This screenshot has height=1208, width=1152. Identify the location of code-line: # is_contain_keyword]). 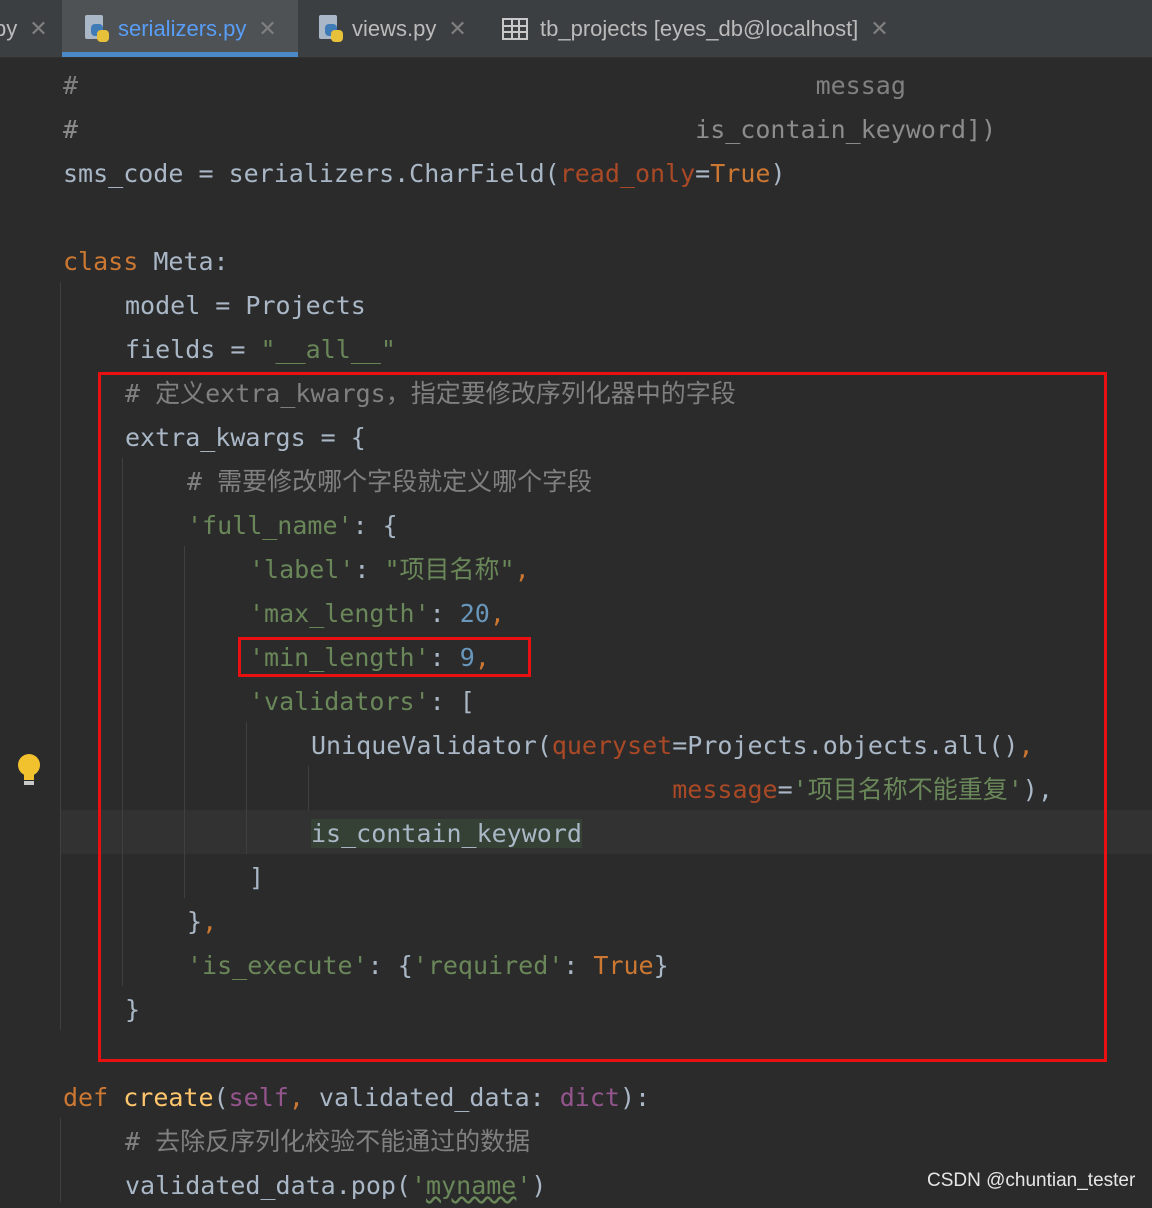
(530, 129).